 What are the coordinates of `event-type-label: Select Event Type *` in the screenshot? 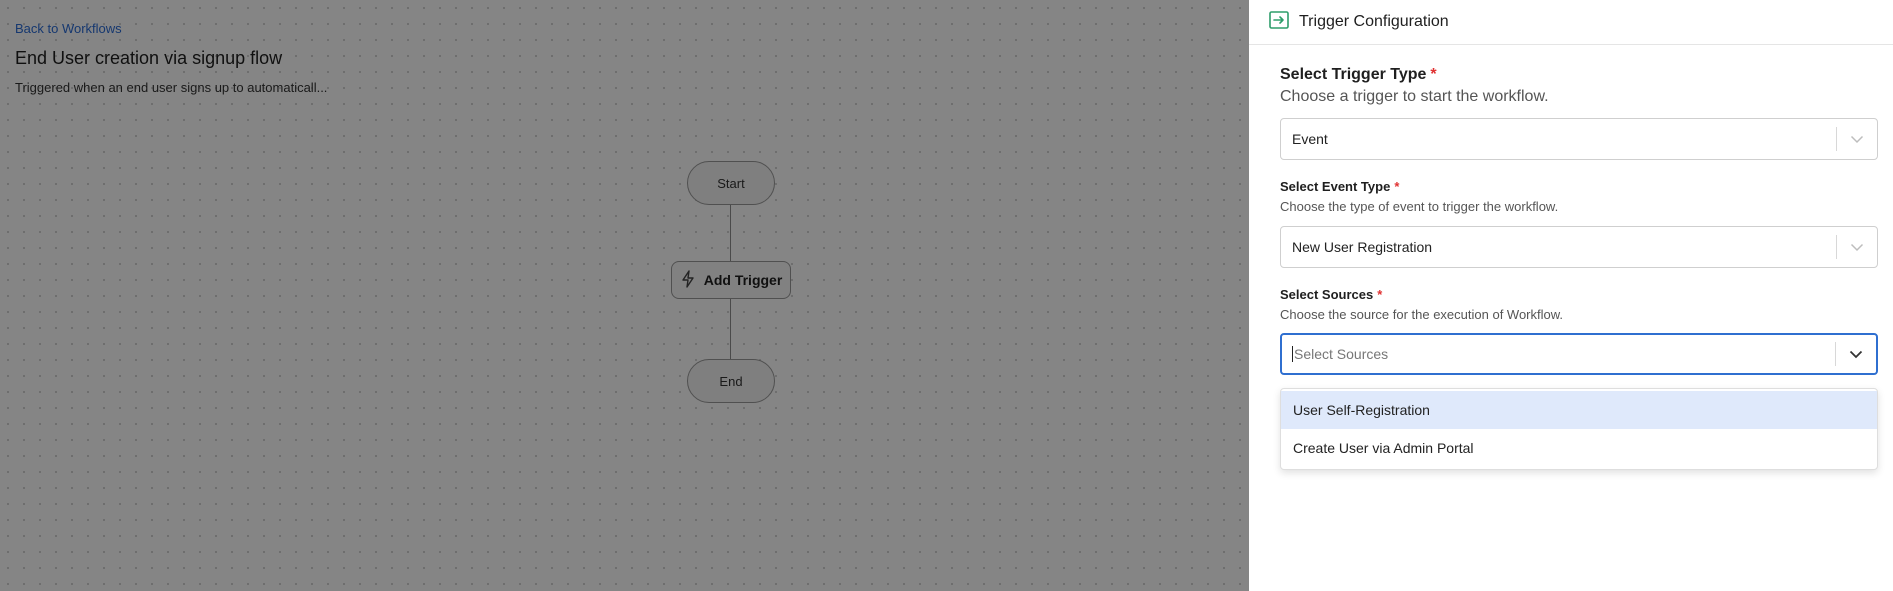 It's located at (1339, 186).